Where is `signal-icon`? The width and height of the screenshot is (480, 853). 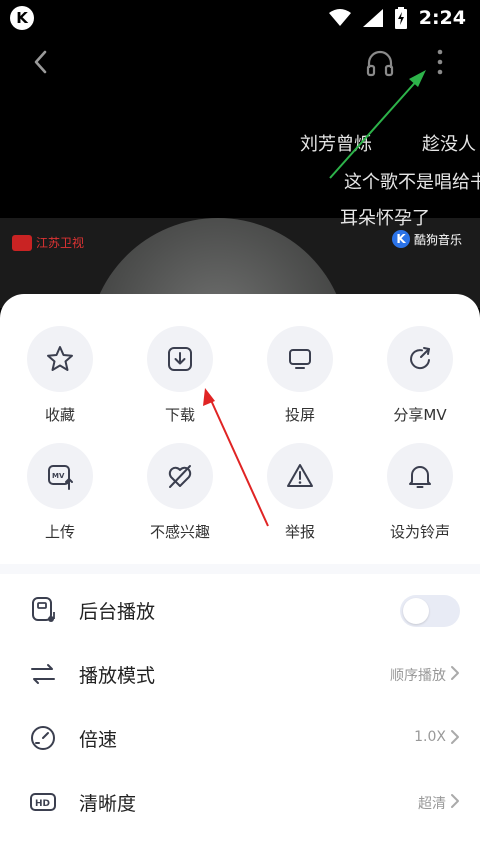
signal-icon is located at coordinates (372, 18).